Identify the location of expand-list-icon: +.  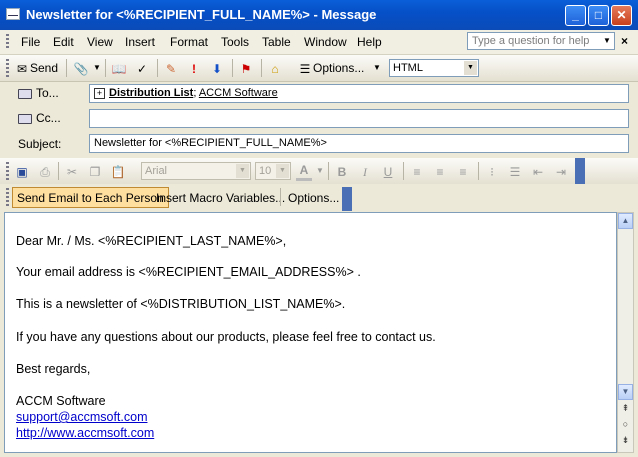
(99, 93).